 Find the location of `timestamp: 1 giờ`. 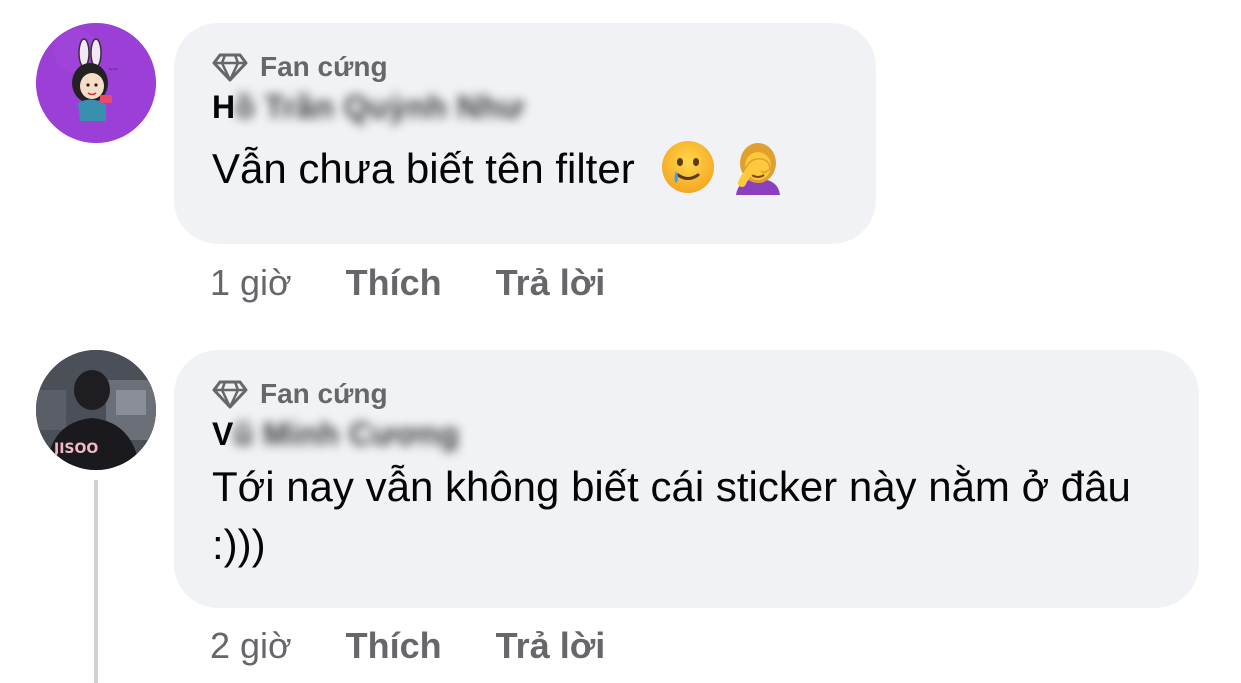

timestamp: 1 giờ is located at coordinates (251, 283).